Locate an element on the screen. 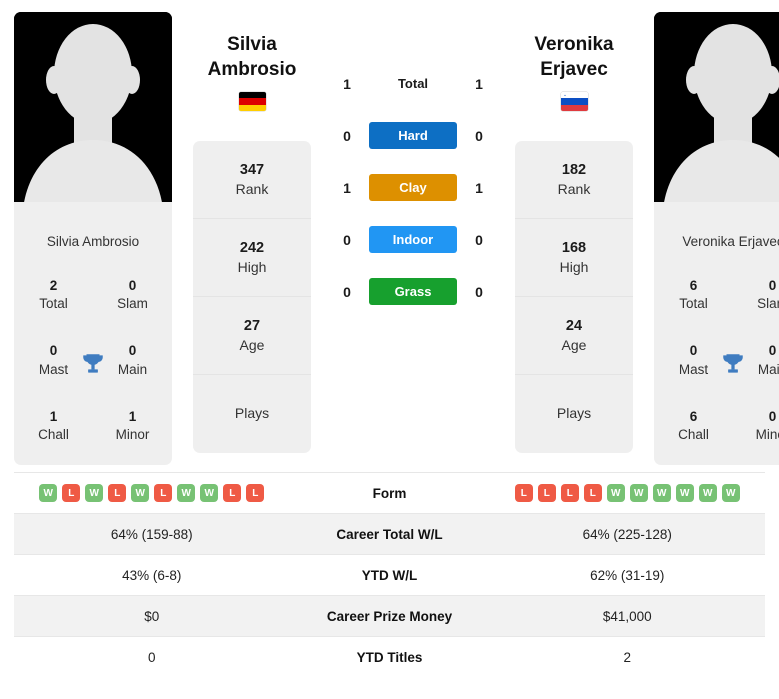 The image size is (779, 699). title-stat-total-right: 6 Total is located at coordinates (693, 295).